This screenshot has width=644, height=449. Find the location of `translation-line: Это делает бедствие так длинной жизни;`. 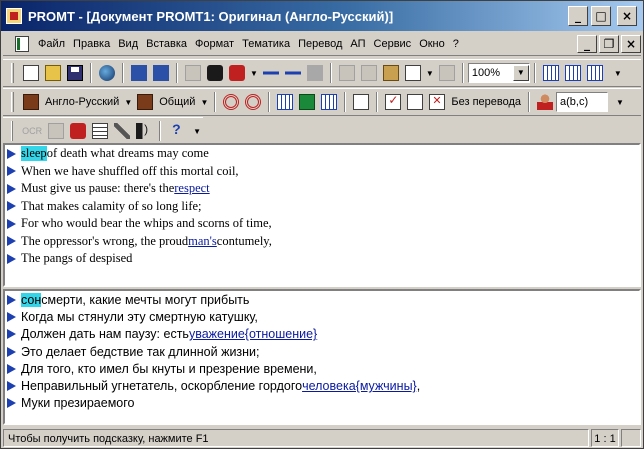

translation-line: Это делает бедствие так длинной жизни; is located at coordinates (322, 351).